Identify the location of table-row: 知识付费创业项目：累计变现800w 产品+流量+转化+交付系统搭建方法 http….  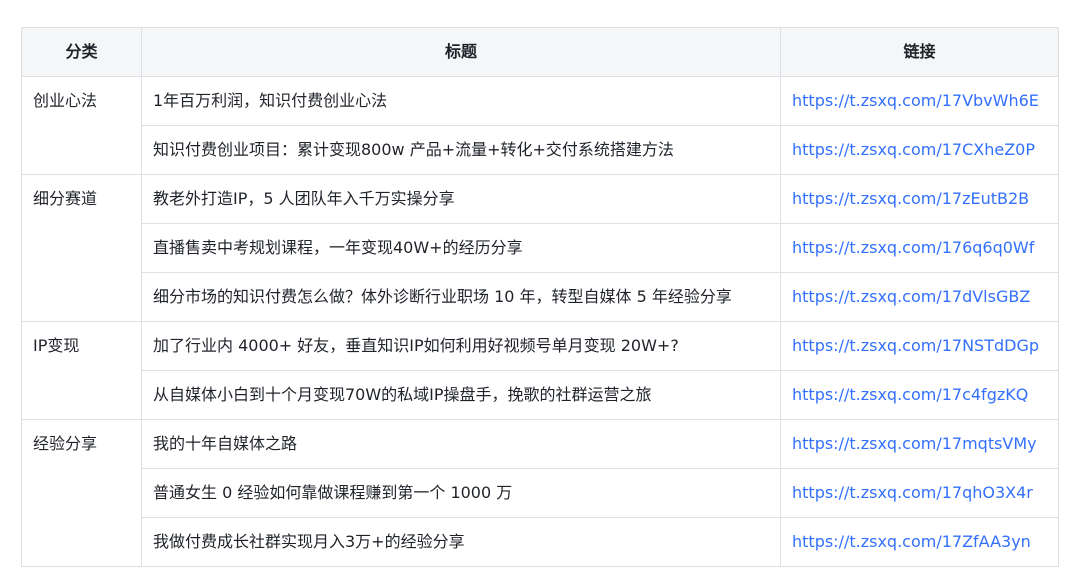
(540, 150).